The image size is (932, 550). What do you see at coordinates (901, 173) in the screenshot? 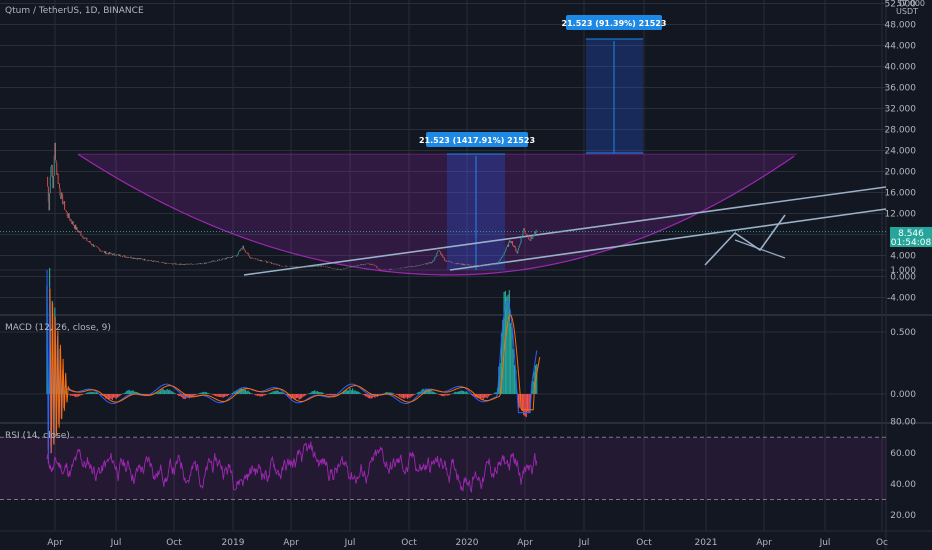
I see `price-tick-label: 20.000` at bounding box center [901, 173].